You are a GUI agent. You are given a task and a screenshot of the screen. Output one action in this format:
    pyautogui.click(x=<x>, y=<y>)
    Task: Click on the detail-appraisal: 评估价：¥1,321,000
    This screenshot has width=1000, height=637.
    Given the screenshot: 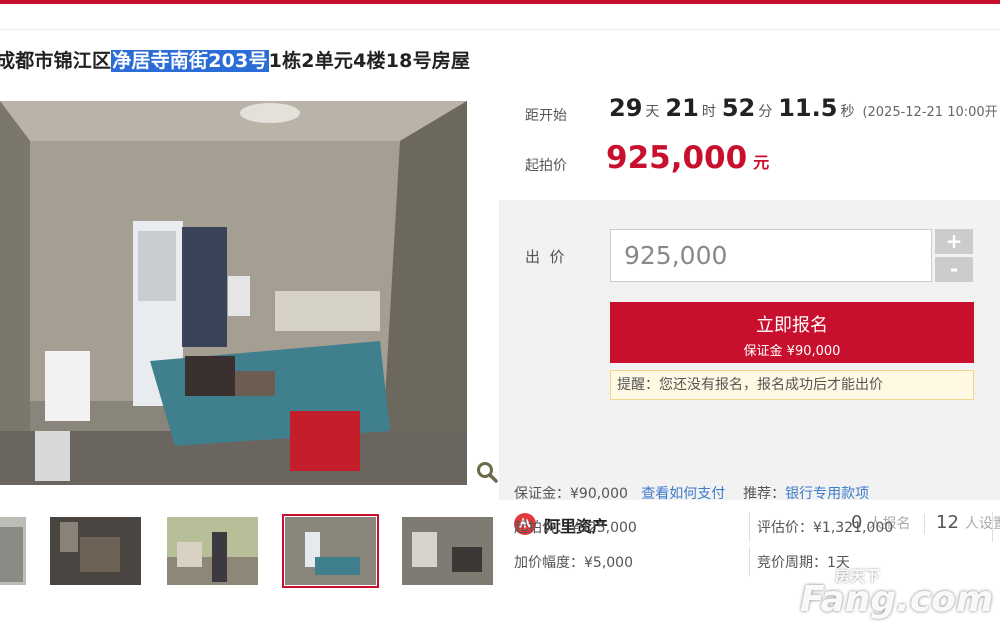 What is the action you would take?
    pyautogui.click(x=825, y=528)
    